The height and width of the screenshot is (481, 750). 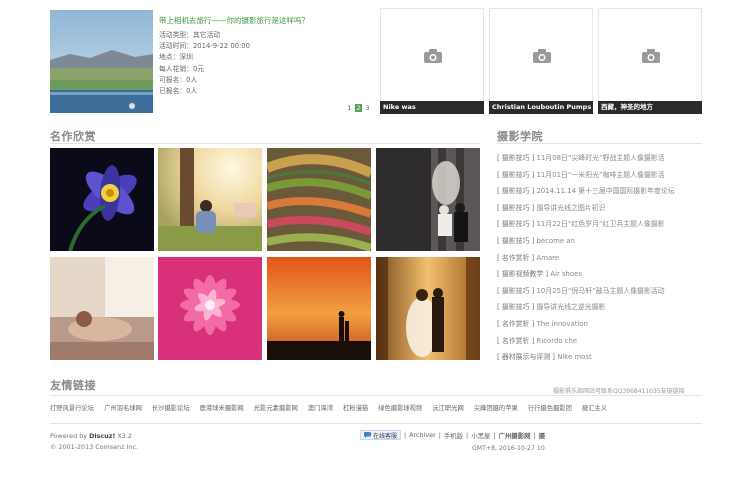 I want to click on friend-link: 光影元素摄影网, so click(x=276, y=407).